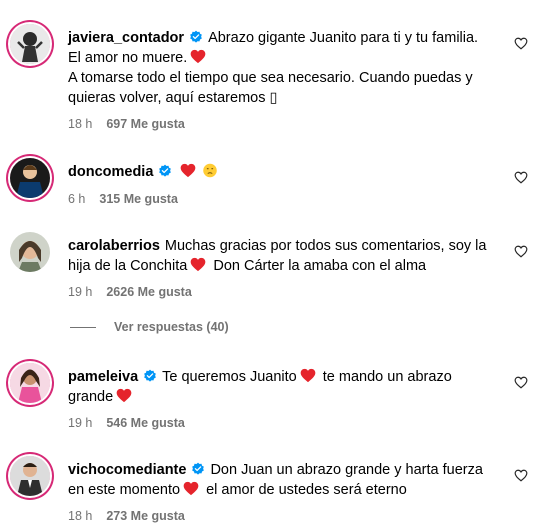  Describe the element at coordinates (210, 170) in the screenshot. I see `sad-face-emoji-icon` at that location.